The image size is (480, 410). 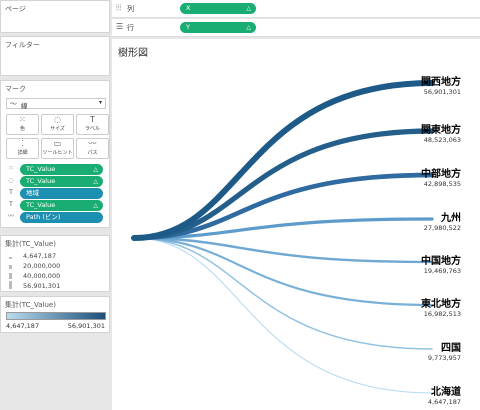 What do you see at coordinates (120, 26) in the screenshot?
I see `rows-icon: ☰` at bounding box center [120, 26].